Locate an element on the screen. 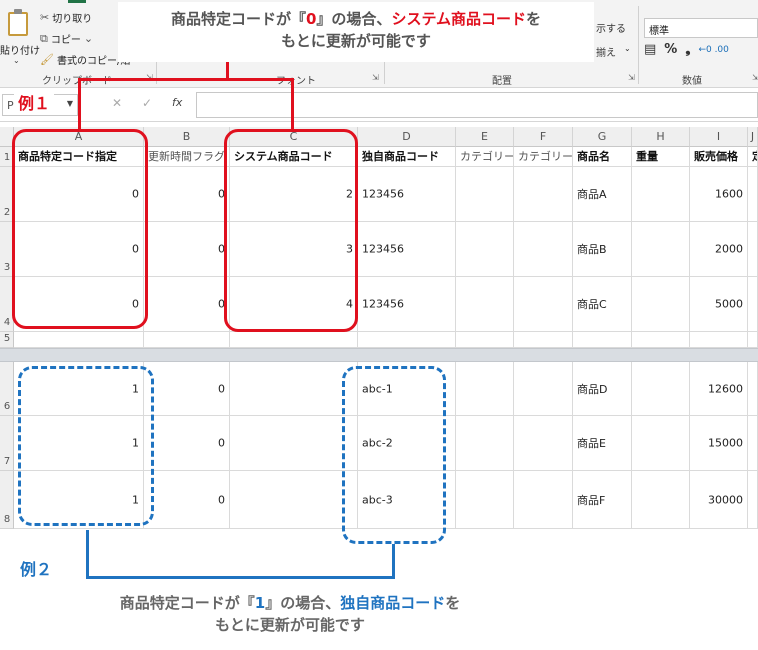  cell-h6 is located at coordinates (661, 389).